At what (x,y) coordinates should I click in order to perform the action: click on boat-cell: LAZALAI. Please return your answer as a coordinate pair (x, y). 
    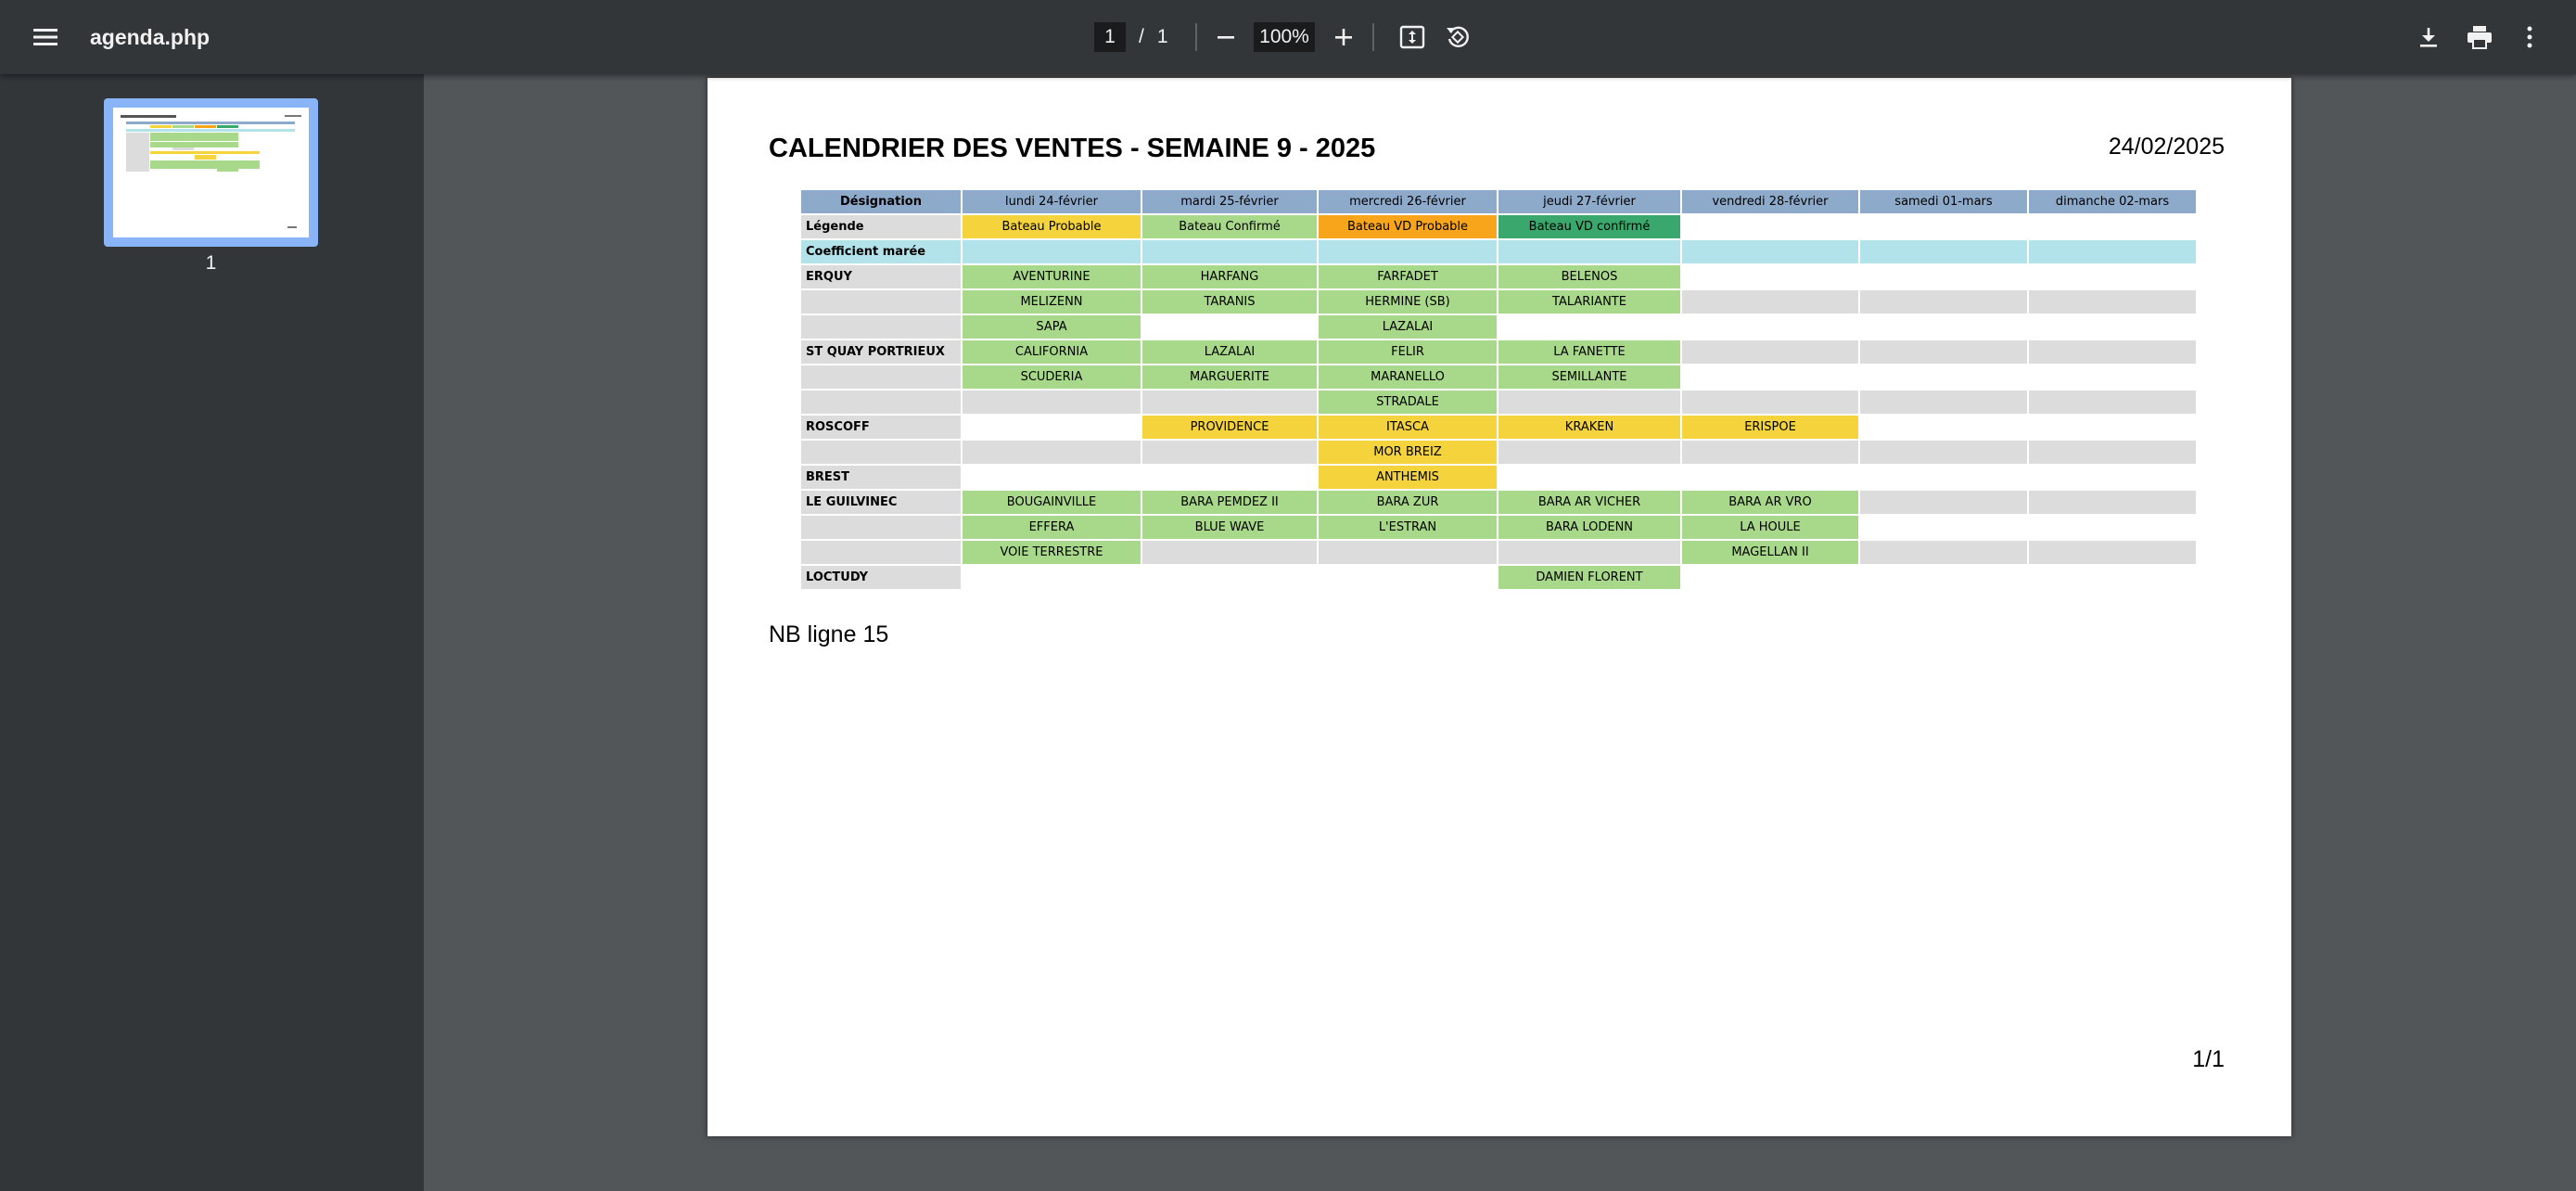
    Looking at the image, I should click on (1230, 352).